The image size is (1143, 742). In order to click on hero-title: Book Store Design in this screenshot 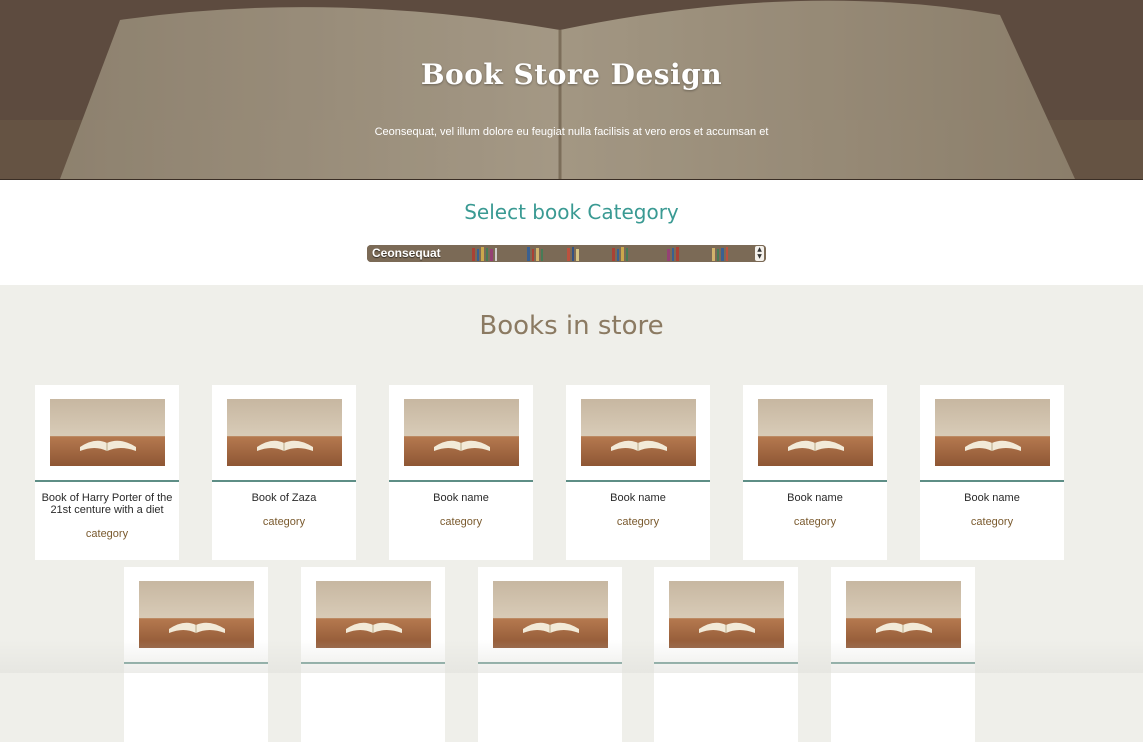, I will do `click(571, 74)`.